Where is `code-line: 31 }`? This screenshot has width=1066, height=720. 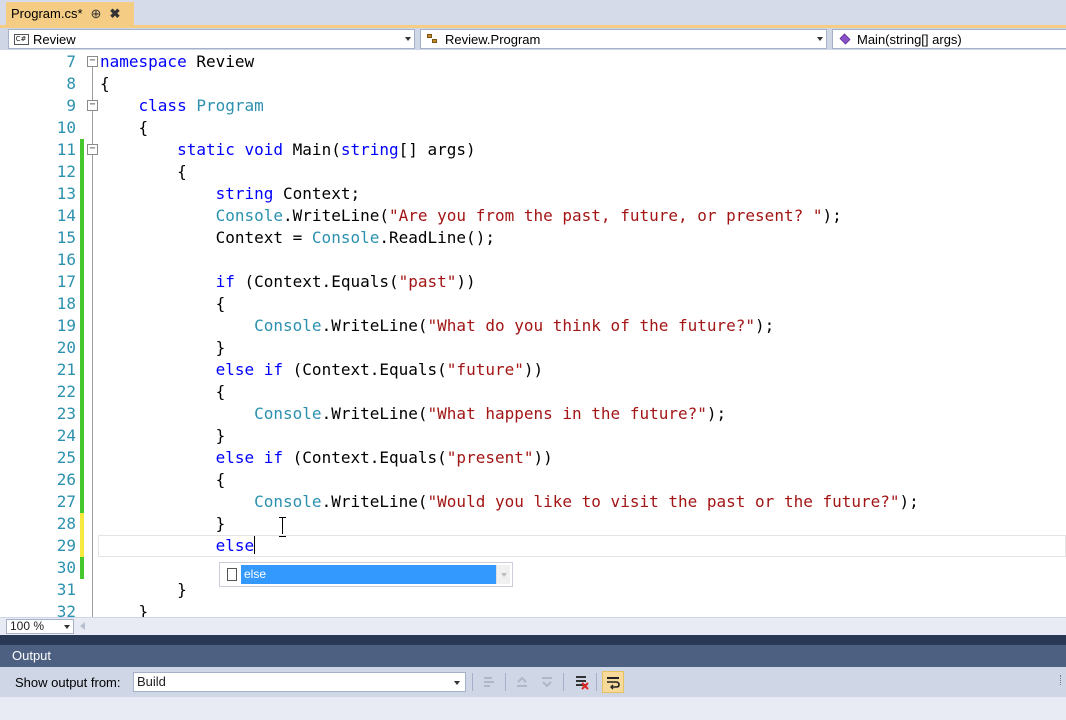
code-line: 31 } is located at coordinates (533, 590).